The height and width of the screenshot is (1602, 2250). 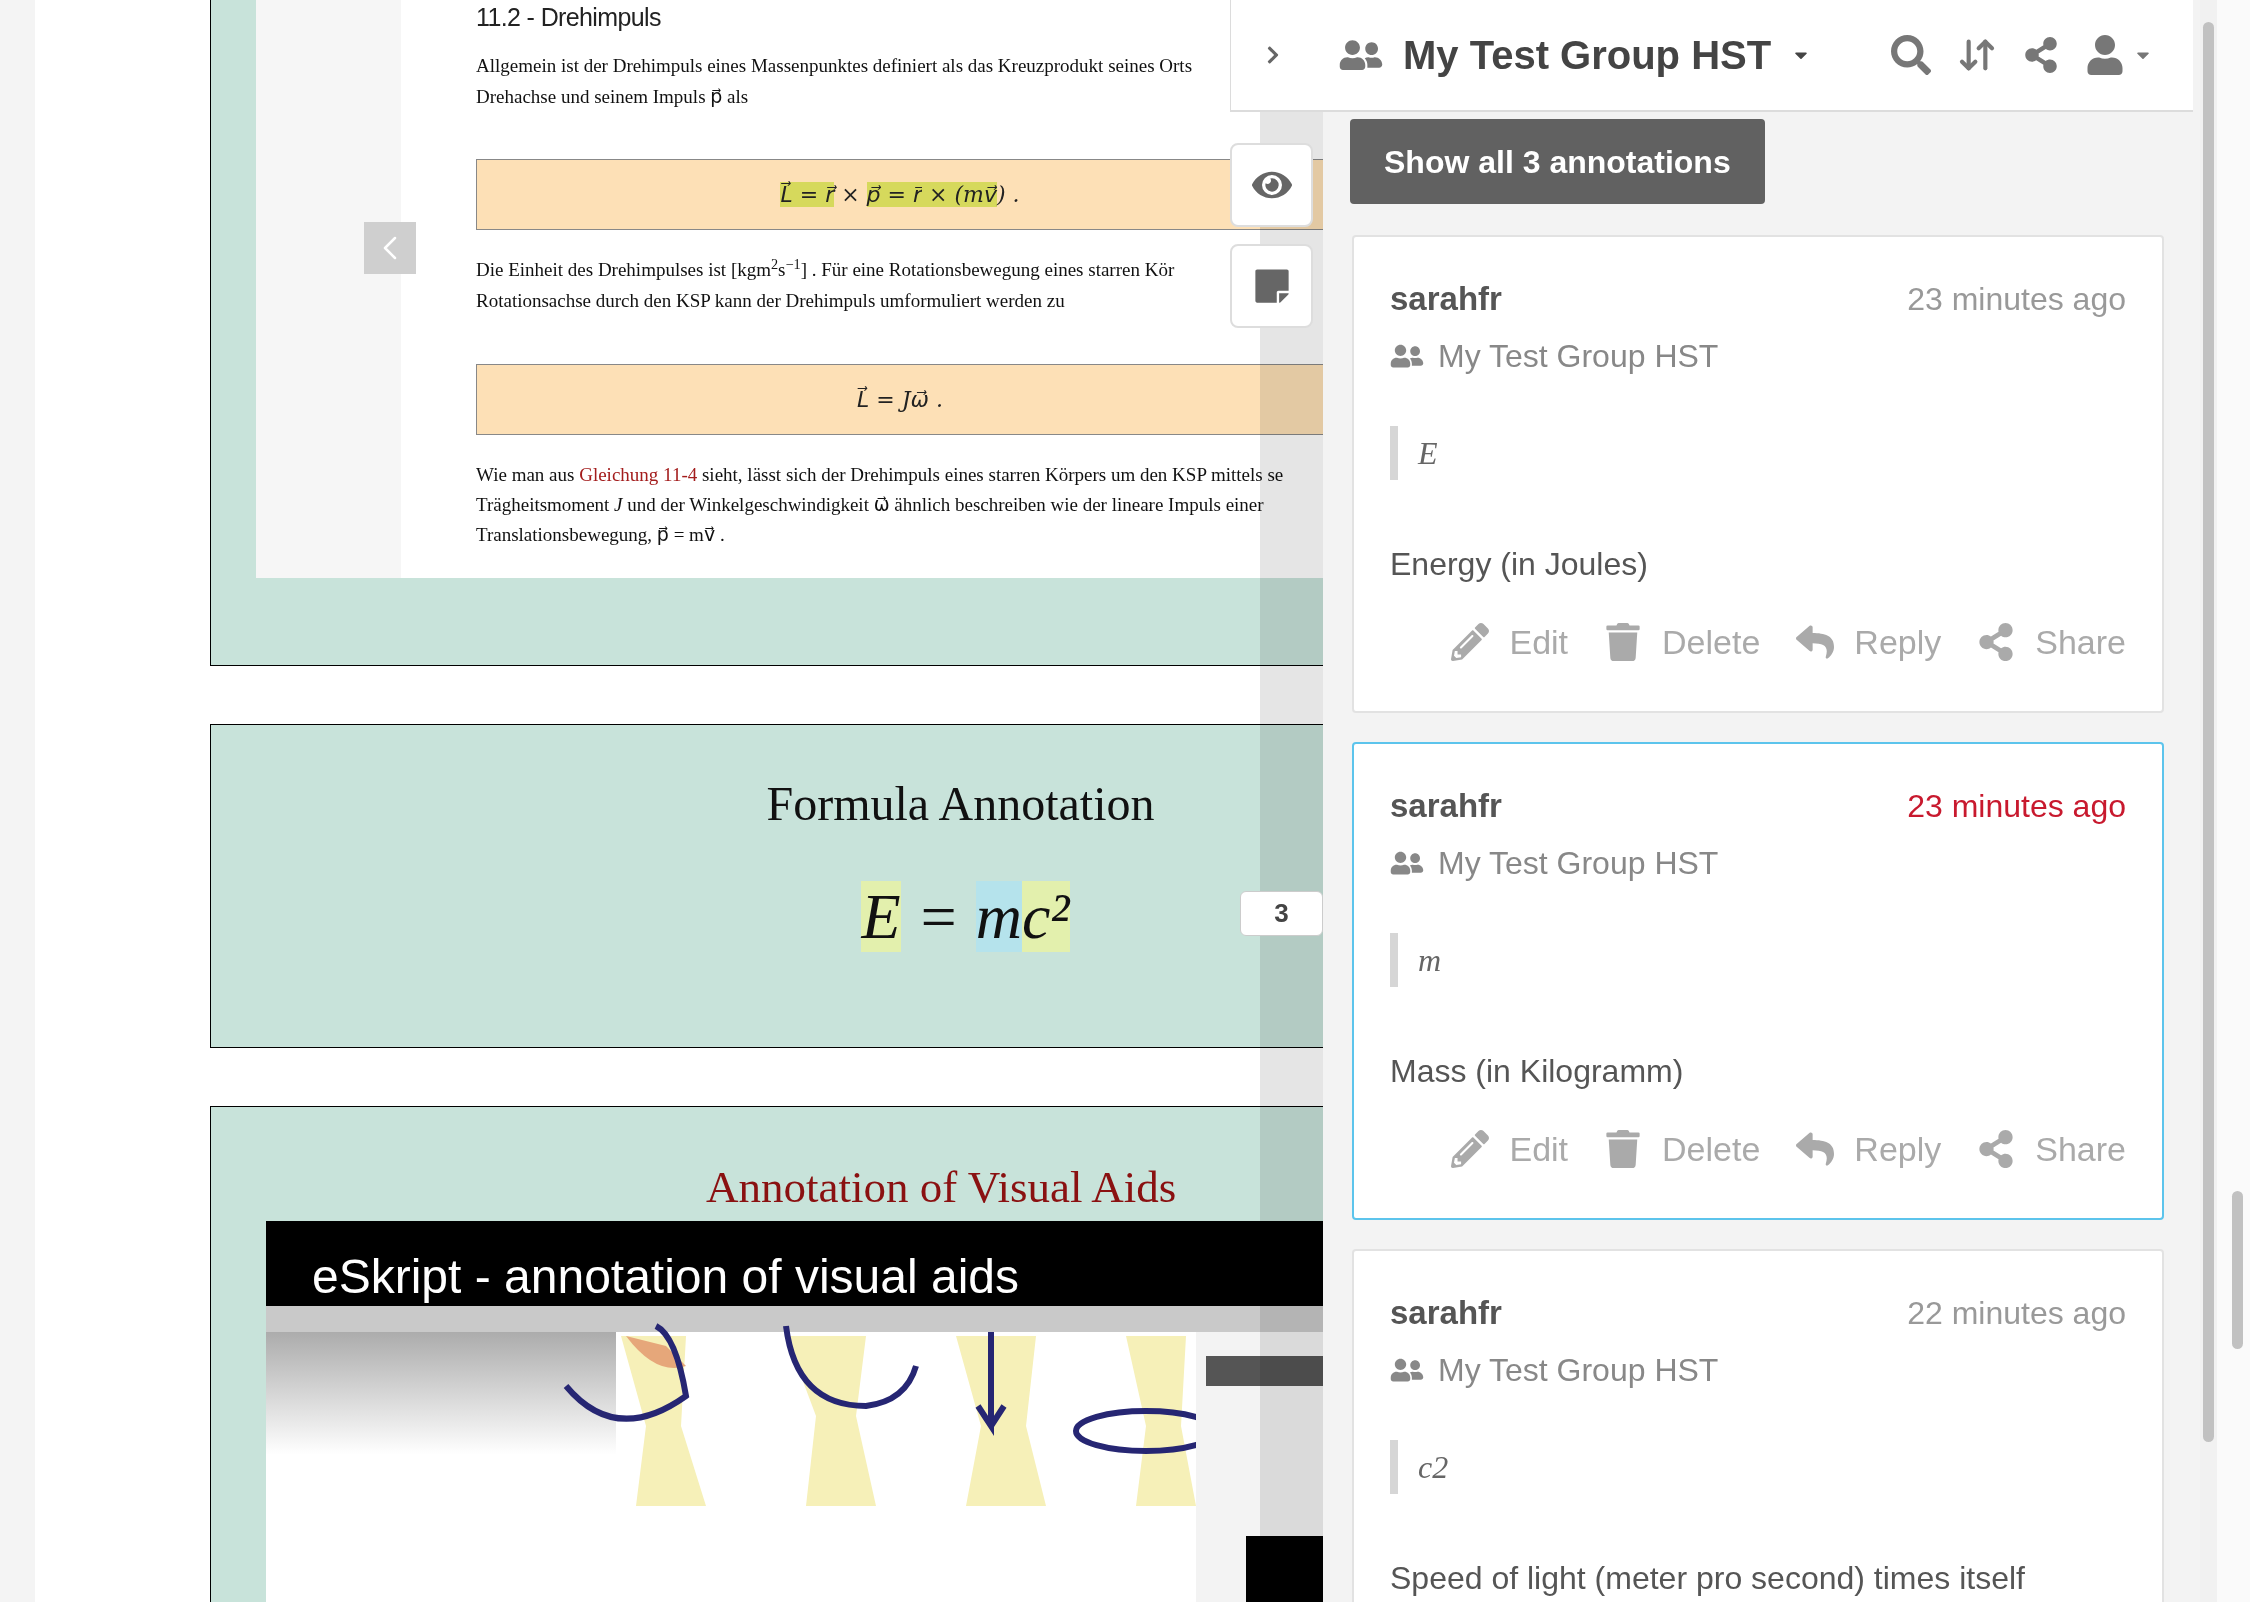 What do you see at coordinates (834, 81) in the screenshot?
I see `paragraph: Allgemein ist der Drehimpuls eines Massenpunktes definiert als das Kreuzprodukt seines Orts Drehachse und seinem Impuls p⃗ als` at bounding box center [834, 81].